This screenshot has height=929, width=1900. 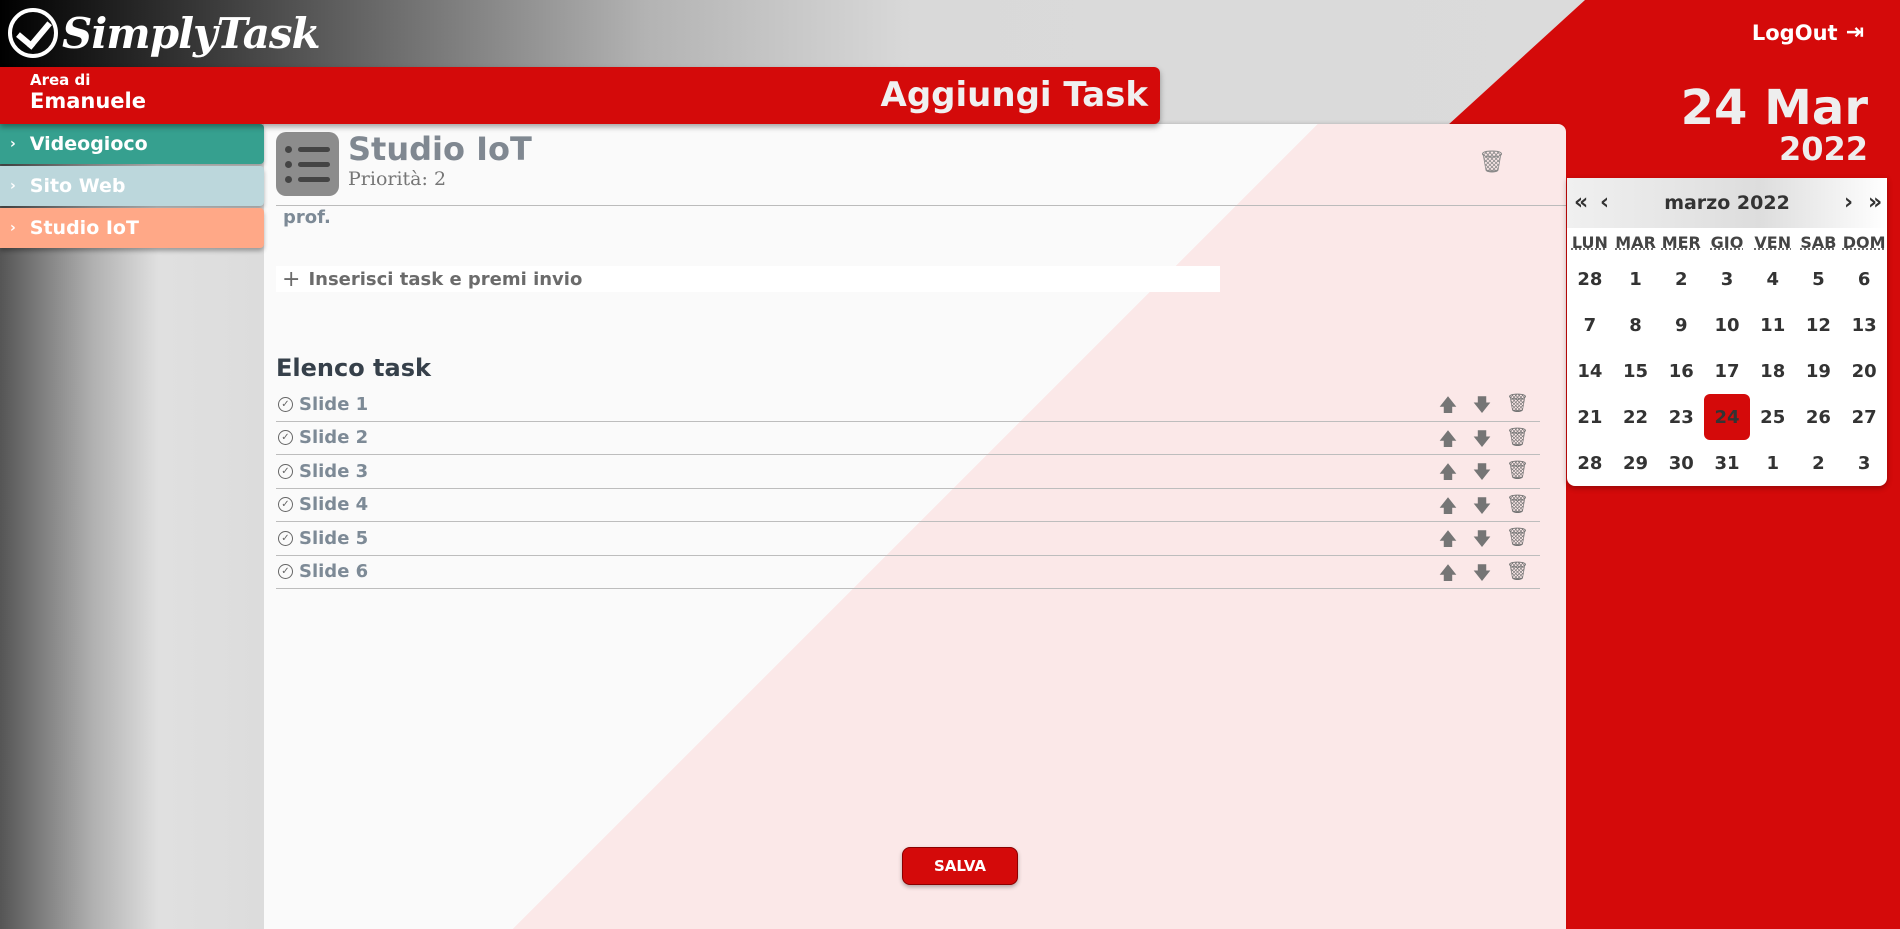 I want to click on calendar-day: 31, so click(x=1727, y=463).